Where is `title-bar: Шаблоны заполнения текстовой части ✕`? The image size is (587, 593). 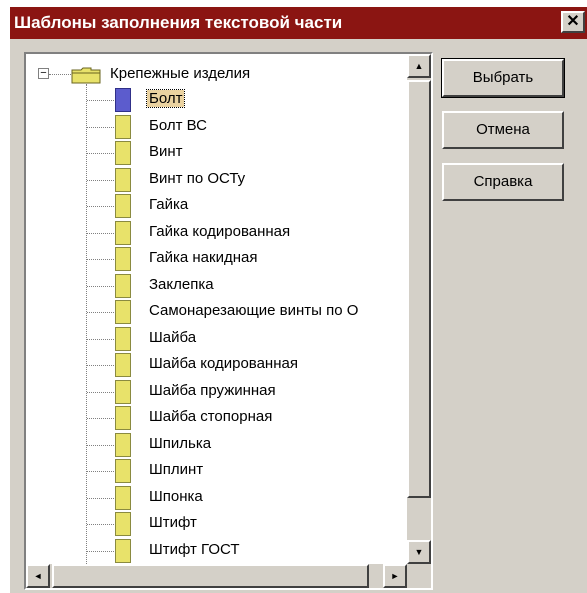
title-bar: Шаблоны заполнения текстовой части ✕ is located at coordinates (298, 23).